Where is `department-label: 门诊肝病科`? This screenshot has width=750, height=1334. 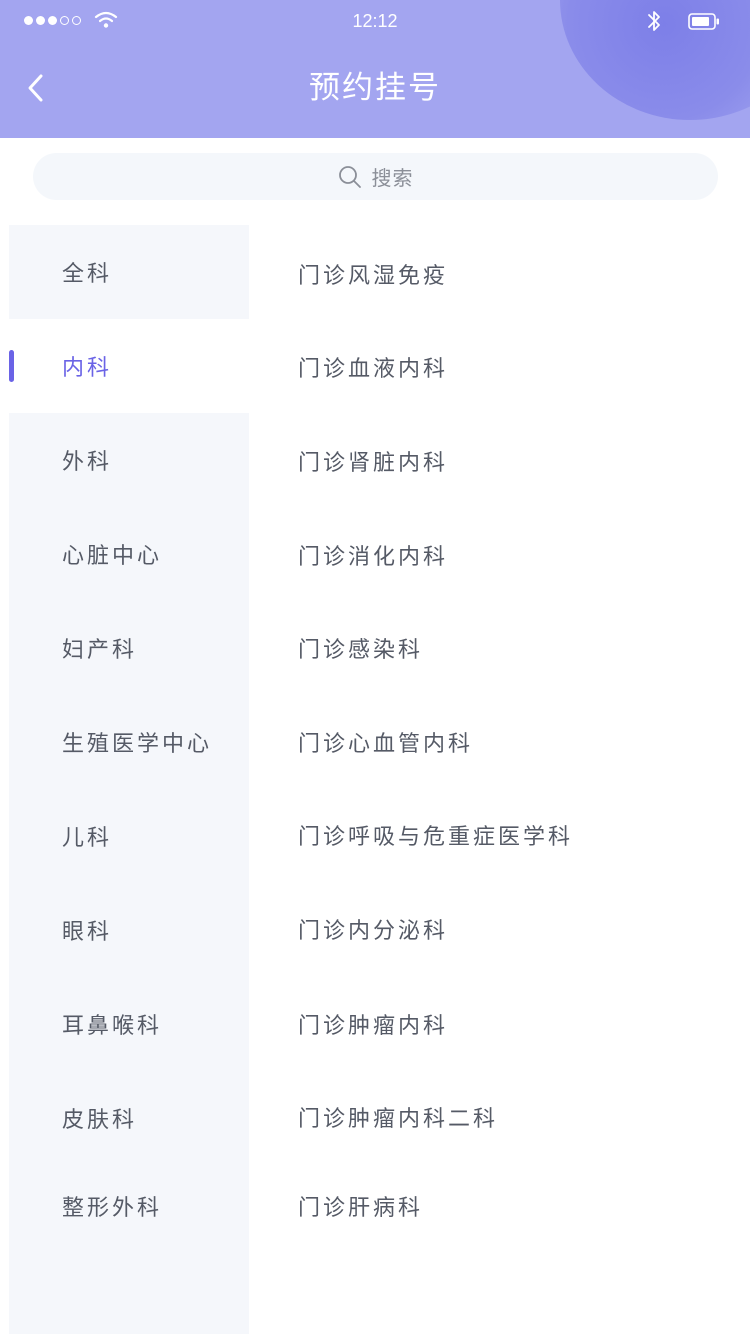 department-label: 门诊肝病科 is located at coordinates (361, 1208).